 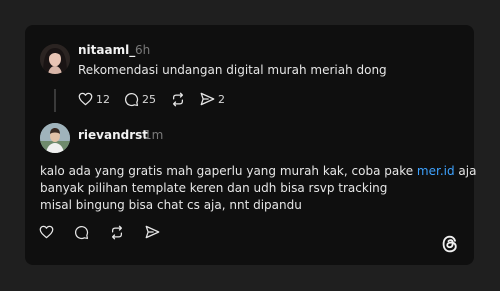 What do you see at coordinates (55, 100) in the screenshot?
I see `thread-connector-line` at bounding box center [55, 100].